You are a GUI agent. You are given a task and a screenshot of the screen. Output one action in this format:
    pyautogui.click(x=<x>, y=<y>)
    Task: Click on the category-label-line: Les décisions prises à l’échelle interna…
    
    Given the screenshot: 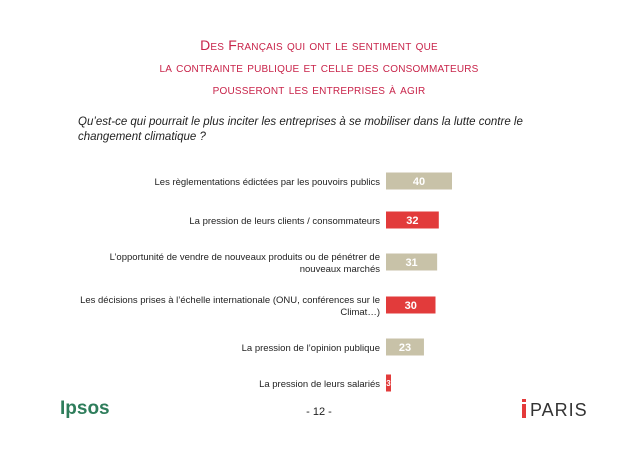 What is the action you would take?
    pyautogui.click(x=230, y=300)
    